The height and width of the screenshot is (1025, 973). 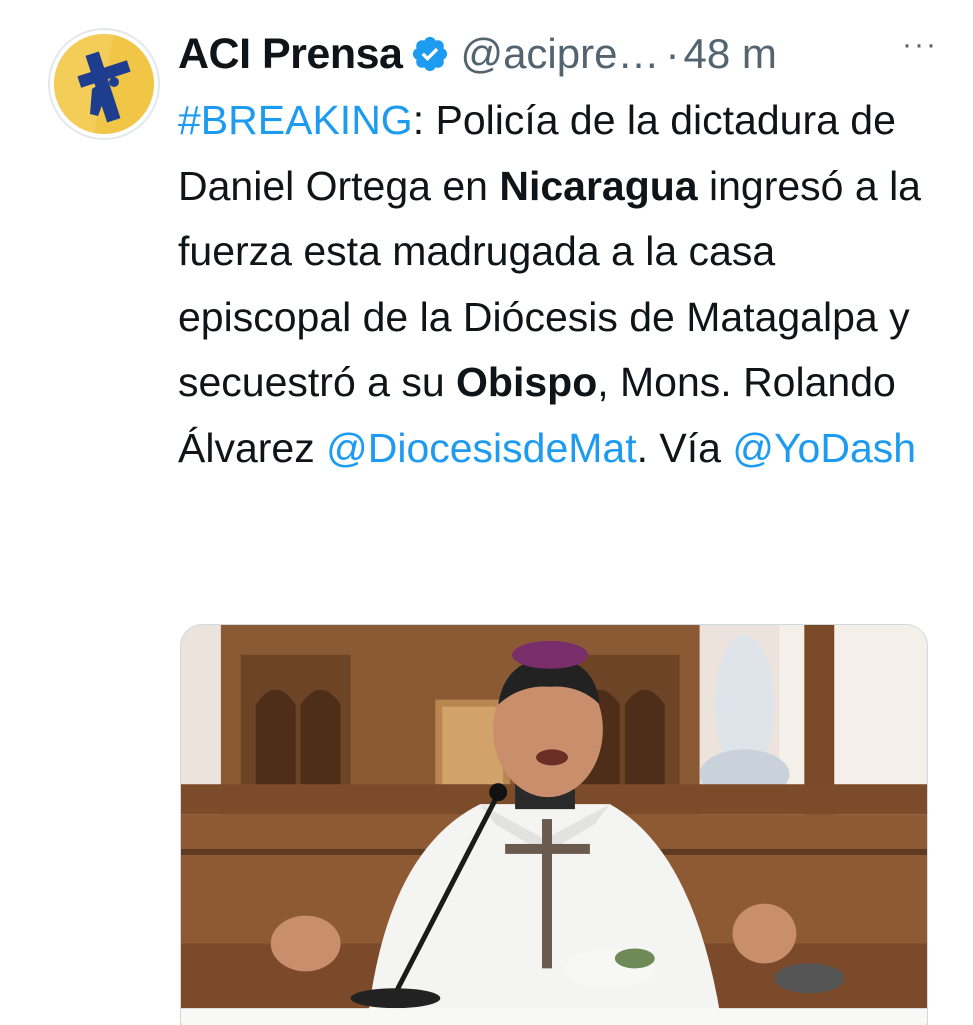 I want to click on hashtag-link: #BREAKING, so click(x=295, y=120).